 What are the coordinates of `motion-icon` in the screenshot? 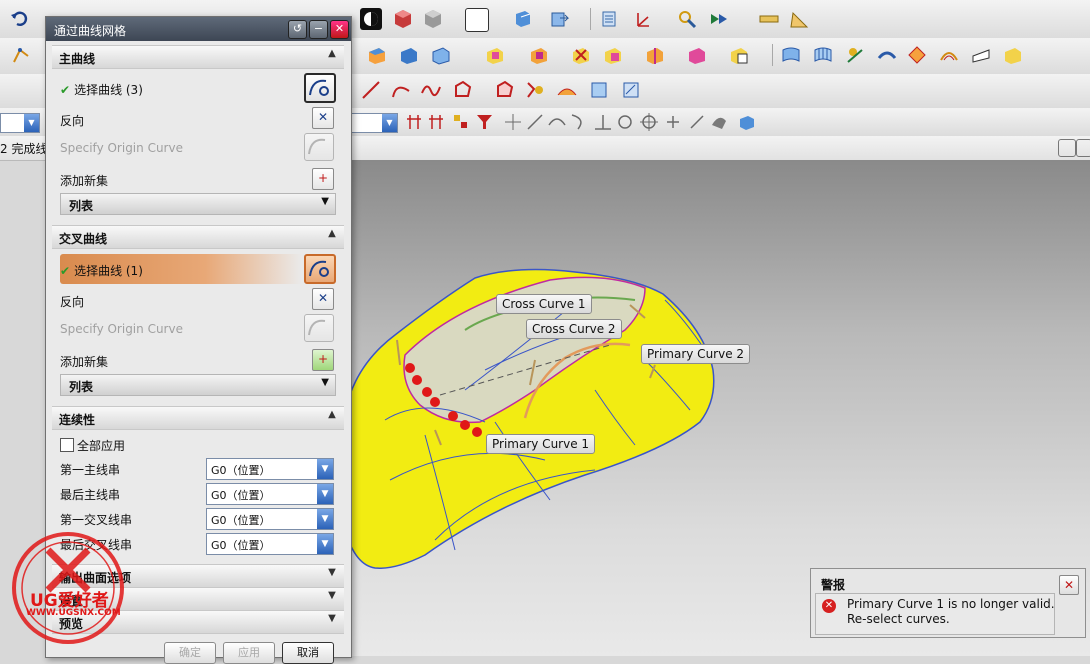 It's located at (719, 19).